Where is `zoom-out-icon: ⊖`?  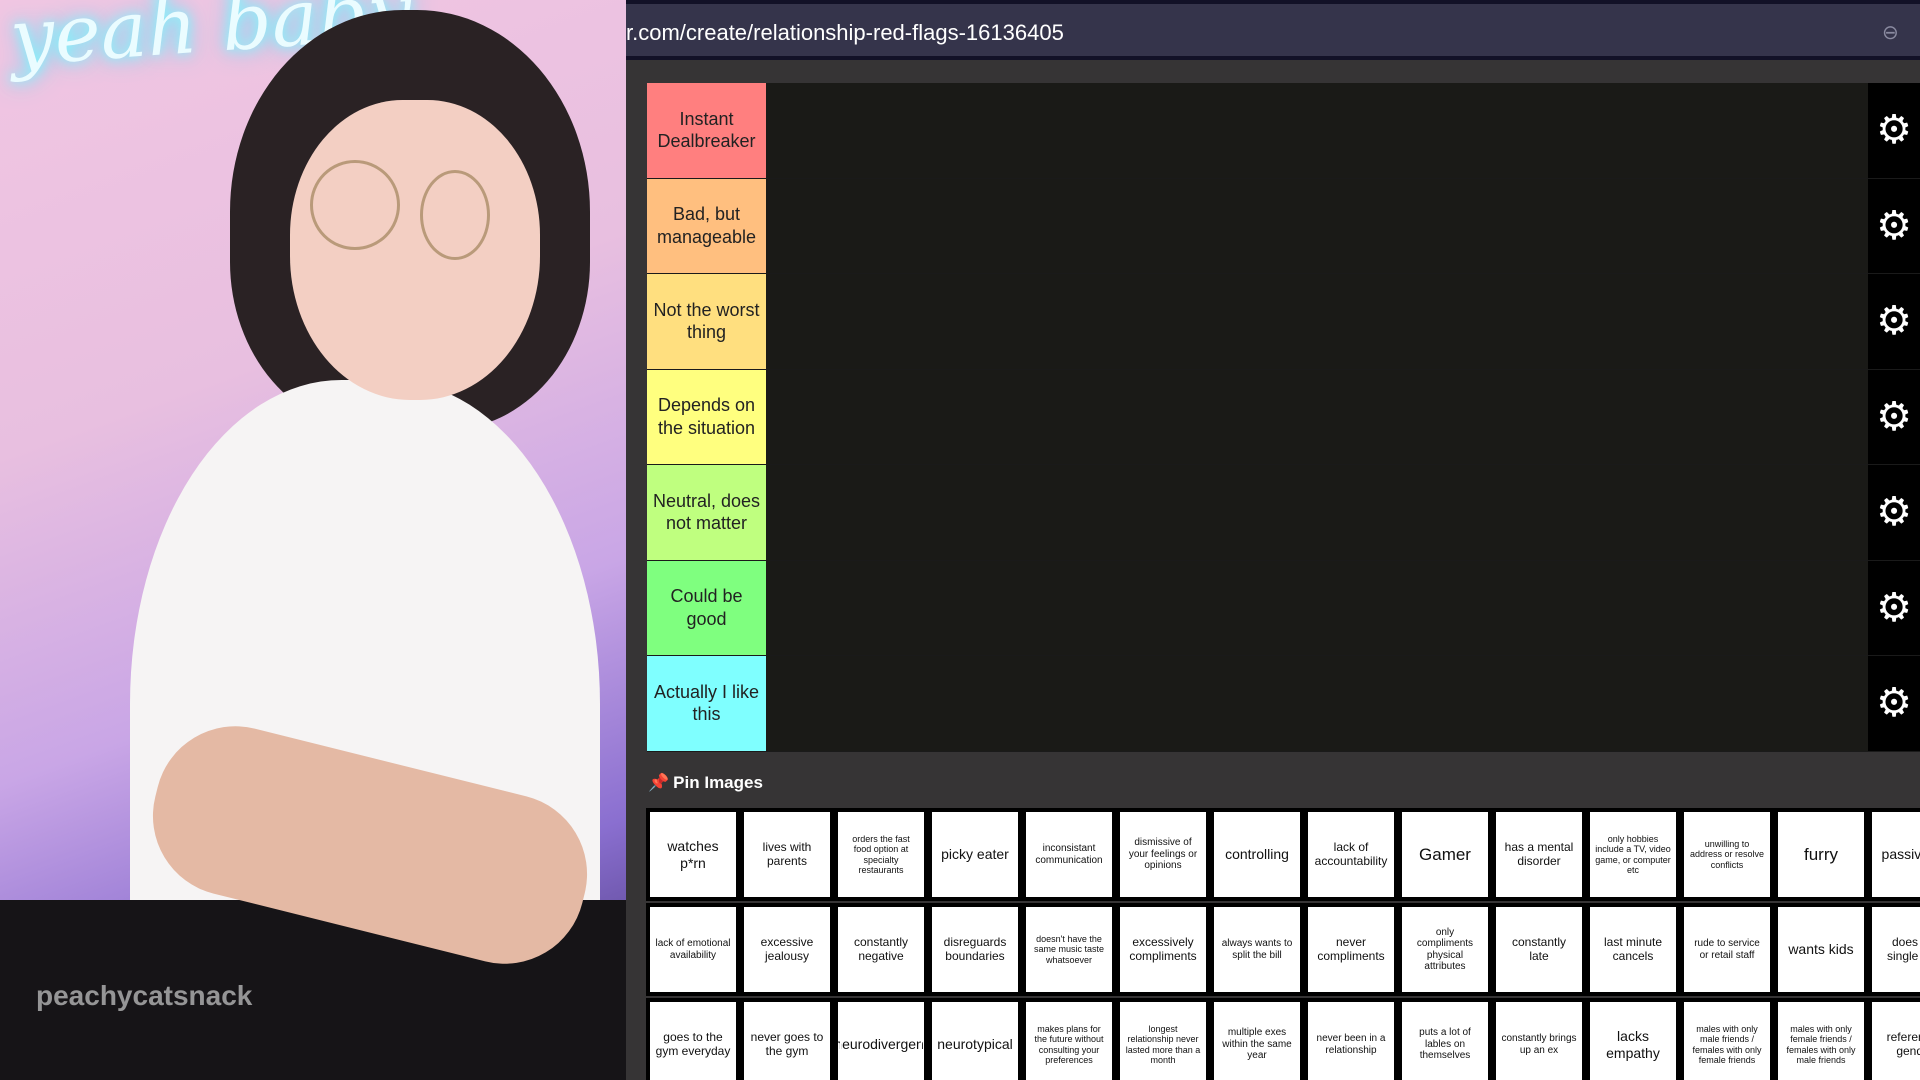
zoom-out-icon: ⊖ is located at coordinates (1893, 32).